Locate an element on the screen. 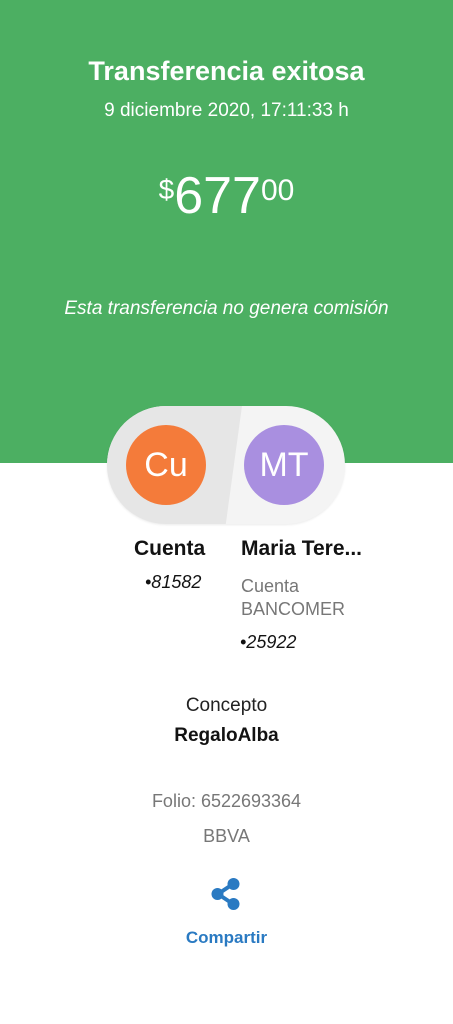 This screenshot has width=453, height=1024. transfer-datetime: 9 diciembre 2020, 17:11:33 h is located at coordinates (226, 110).